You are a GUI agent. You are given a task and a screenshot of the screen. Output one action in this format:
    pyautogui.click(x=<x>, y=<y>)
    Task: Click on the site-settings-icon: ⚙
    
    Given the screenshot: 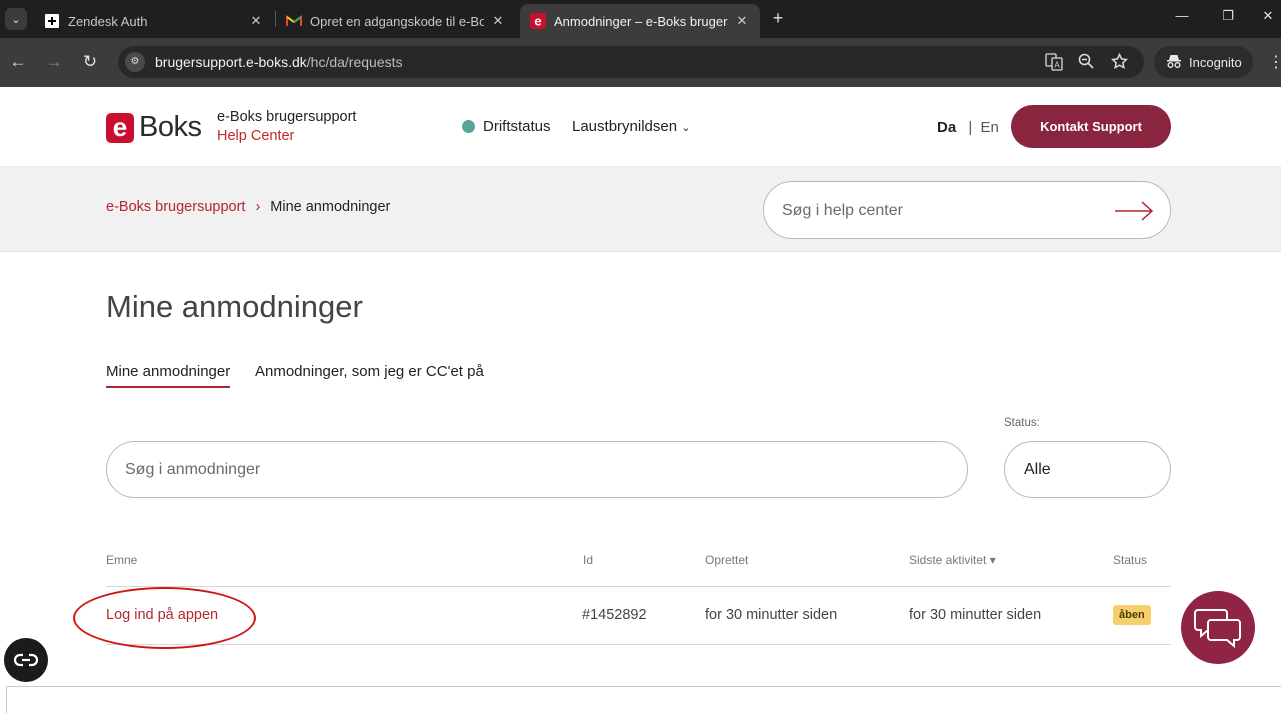 What is the action you would take?
    pyautogui.click(x=135, y=62)
    